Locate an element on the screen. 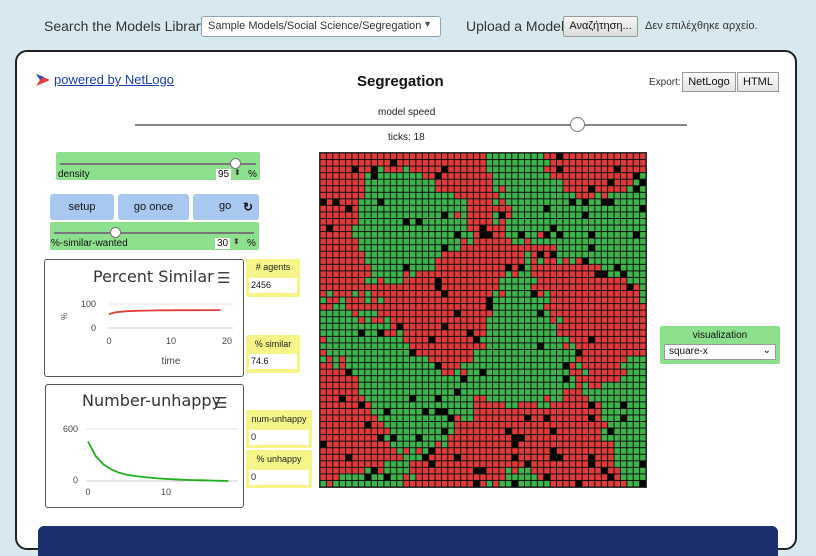 The height and width of the screenshot is (556, 816). similar-wanted-thumb is located at coordinates (115, 232).